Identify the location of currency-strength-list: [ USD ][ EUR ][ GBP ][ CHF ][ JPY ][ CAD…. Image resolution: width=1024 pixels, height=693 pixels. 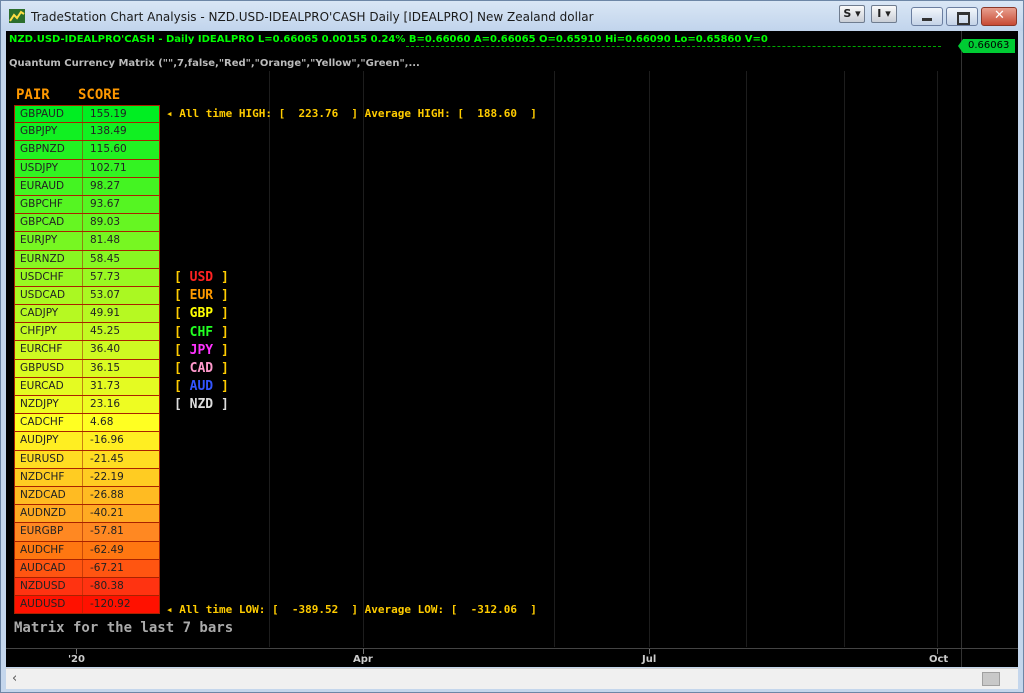
(201, 343).